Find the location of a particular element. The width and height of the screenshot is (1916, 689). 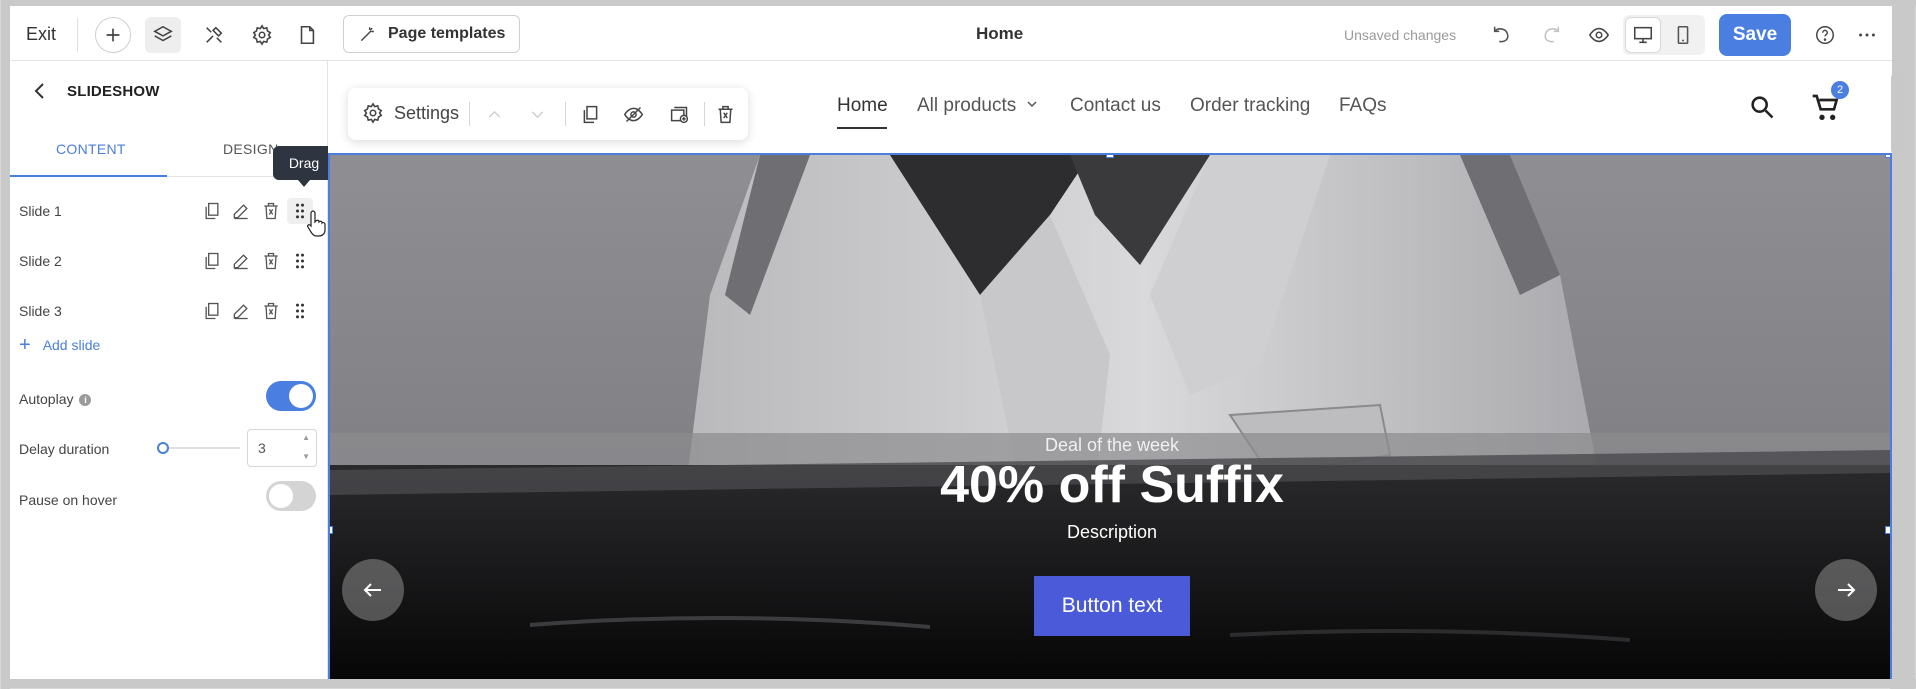

delete-section-button is located at coordinates (725, 114).